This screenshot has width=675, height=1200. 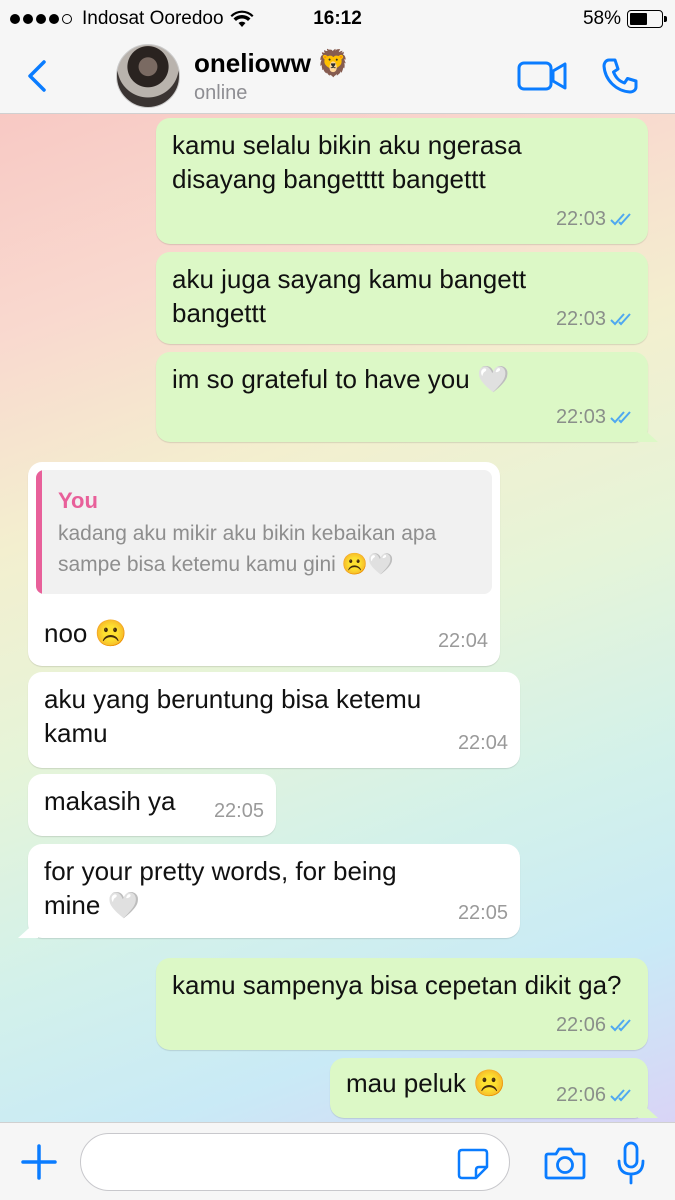 What do you see at coordinates (78, 500) in the screenshot?
I see `quote-author: You` at bounding box center [78, 500].